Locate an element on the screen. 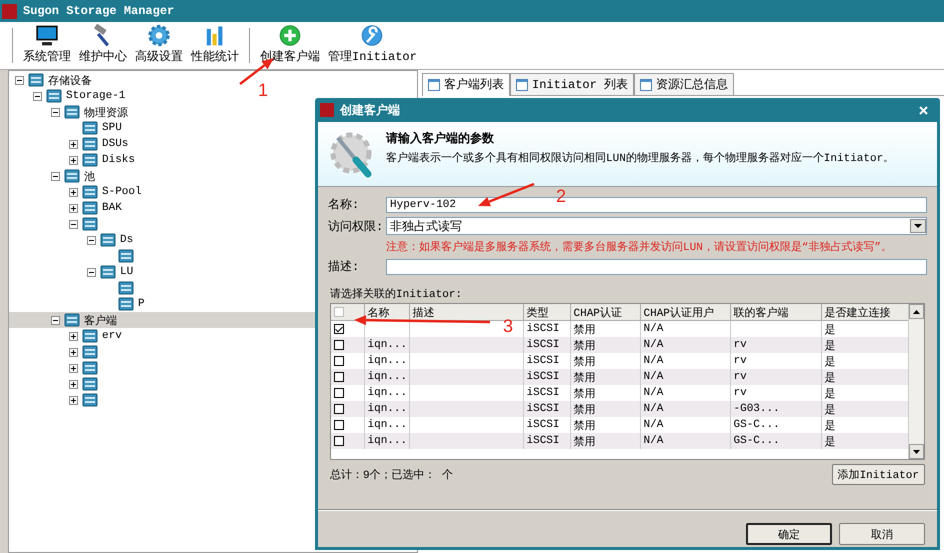 This screenshot has width=944, height=553. tree-item: Ds is located at coordinates (127, 240).